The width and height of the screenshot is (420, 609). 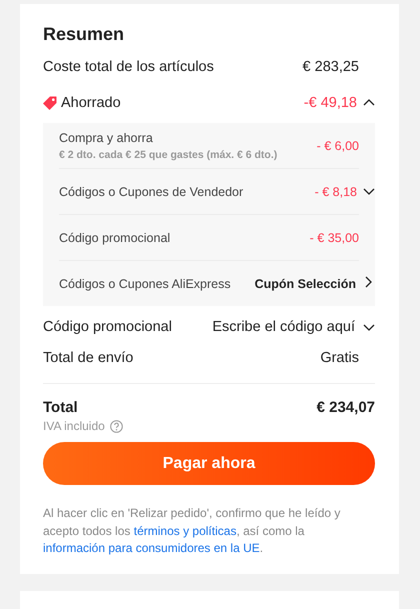 What do you see at coordinates (91, 103) in the screenshot?
I see `savings-label: Ahorrado` at bounding box center [91, 103].